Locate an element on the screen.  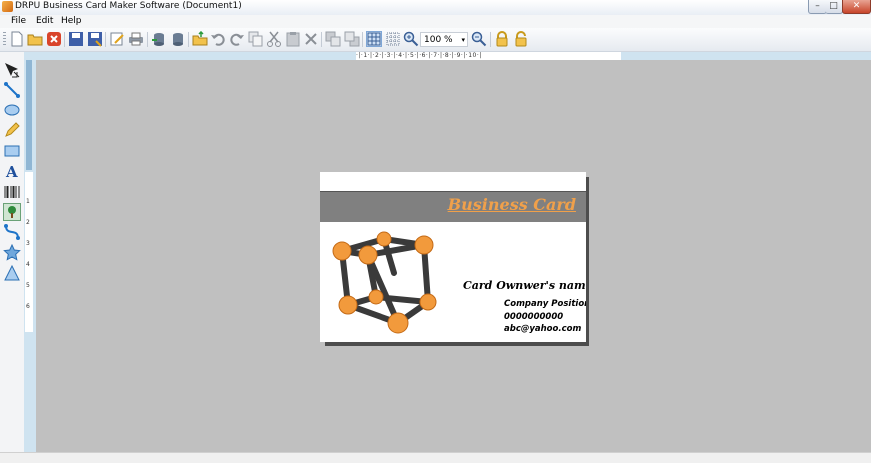
zoom-select: 100 % ▾ is located at coordinates (444, 39).